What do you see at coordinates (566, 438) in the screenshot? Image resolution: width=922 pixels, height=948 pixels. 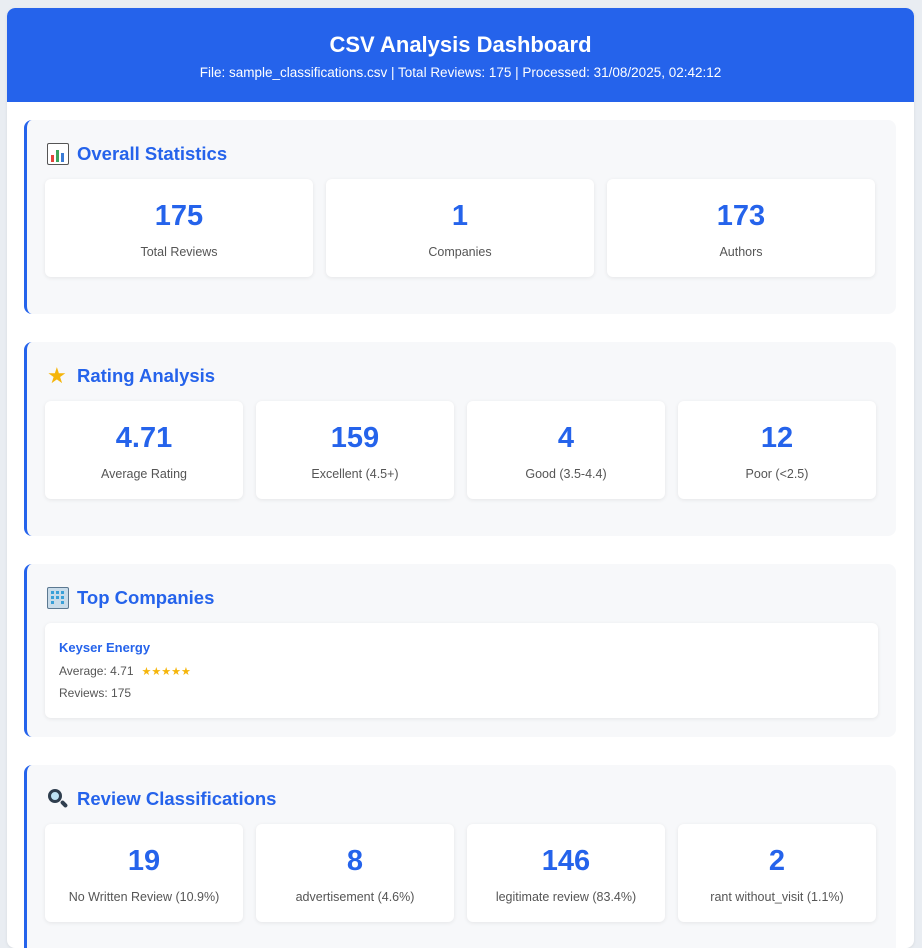 I see `stat-value: 4` at bounding box center [566, 438].